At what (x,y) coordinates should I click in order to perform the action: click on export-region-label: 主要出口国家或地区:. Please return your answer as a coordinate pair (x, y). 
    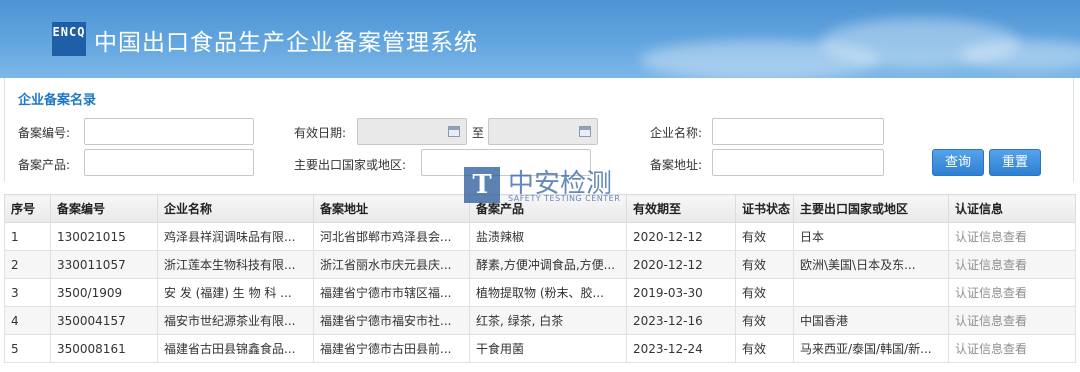
    Looking at the image, I should click on (350, 165).